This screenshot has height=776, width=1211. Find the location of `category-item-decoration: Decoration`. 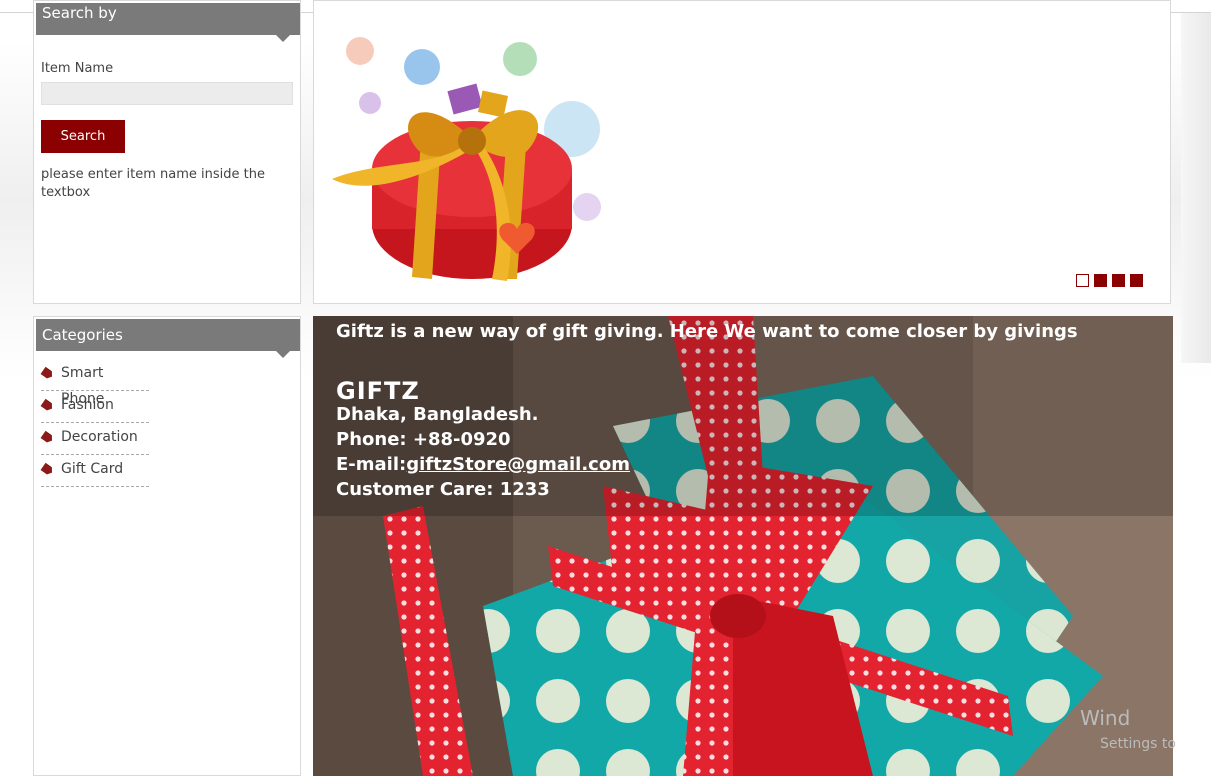

category-item-decoration: Decoration is located at coordinates (95, 439).